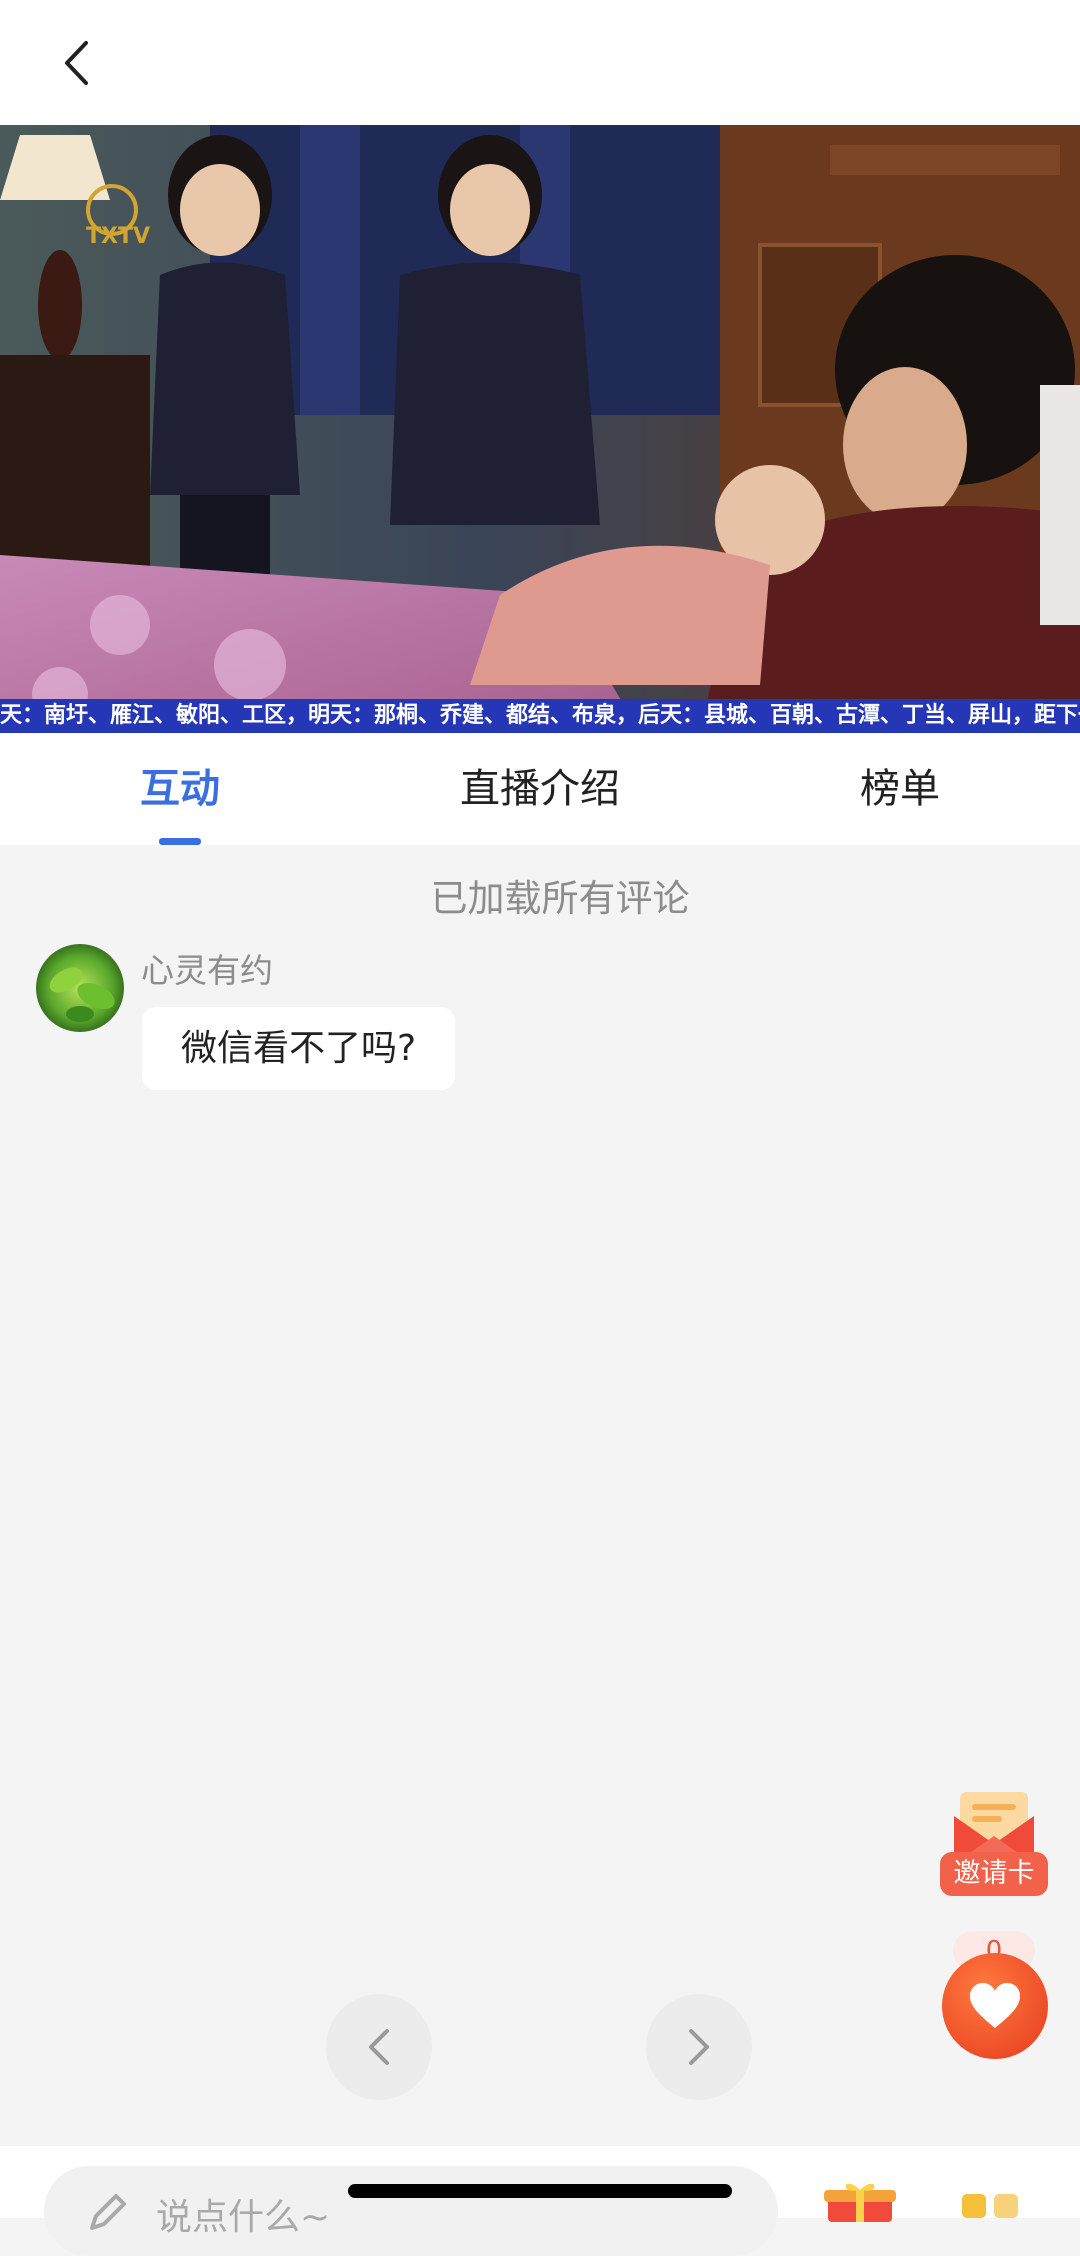 This screenshot has width=1080, height=2256. Describe the element at coordinates (207, 970) in the screenshot. I see `comment-username: 心灵有约` at that location.